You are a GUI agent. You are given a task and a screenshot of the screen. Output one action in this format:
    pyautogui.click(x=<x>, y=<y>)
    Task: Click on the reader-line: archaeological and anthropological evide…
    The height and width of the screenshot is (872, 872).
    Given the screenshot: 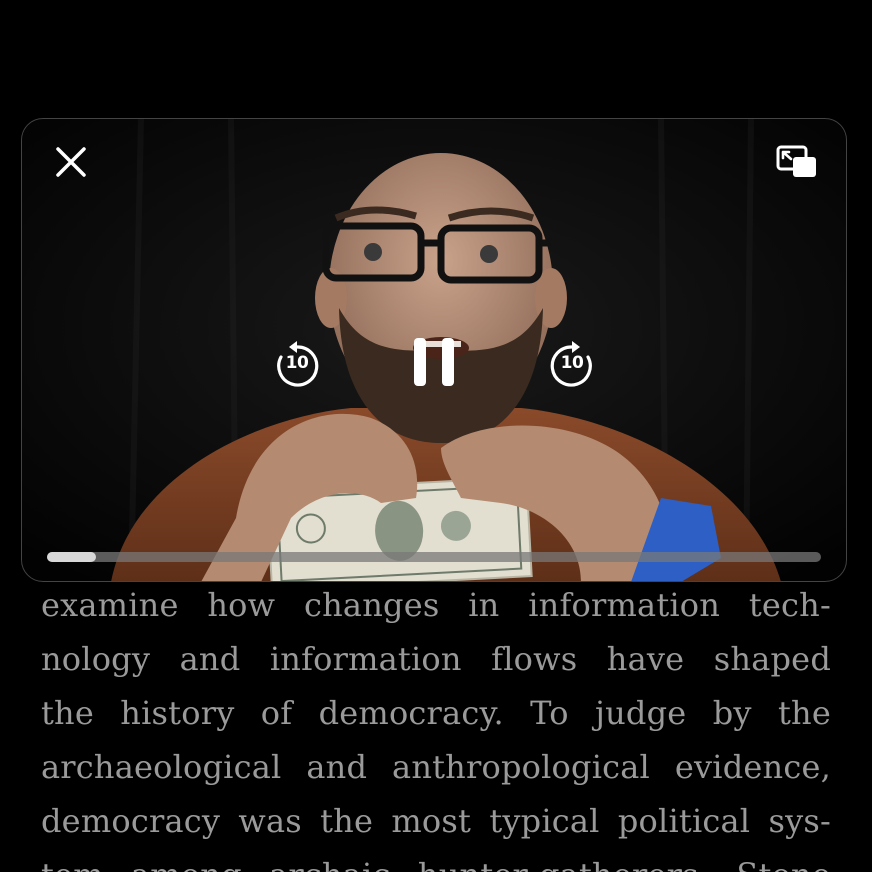 What is the action you would take?
    pyautogui.click(x=436, y=767)
    